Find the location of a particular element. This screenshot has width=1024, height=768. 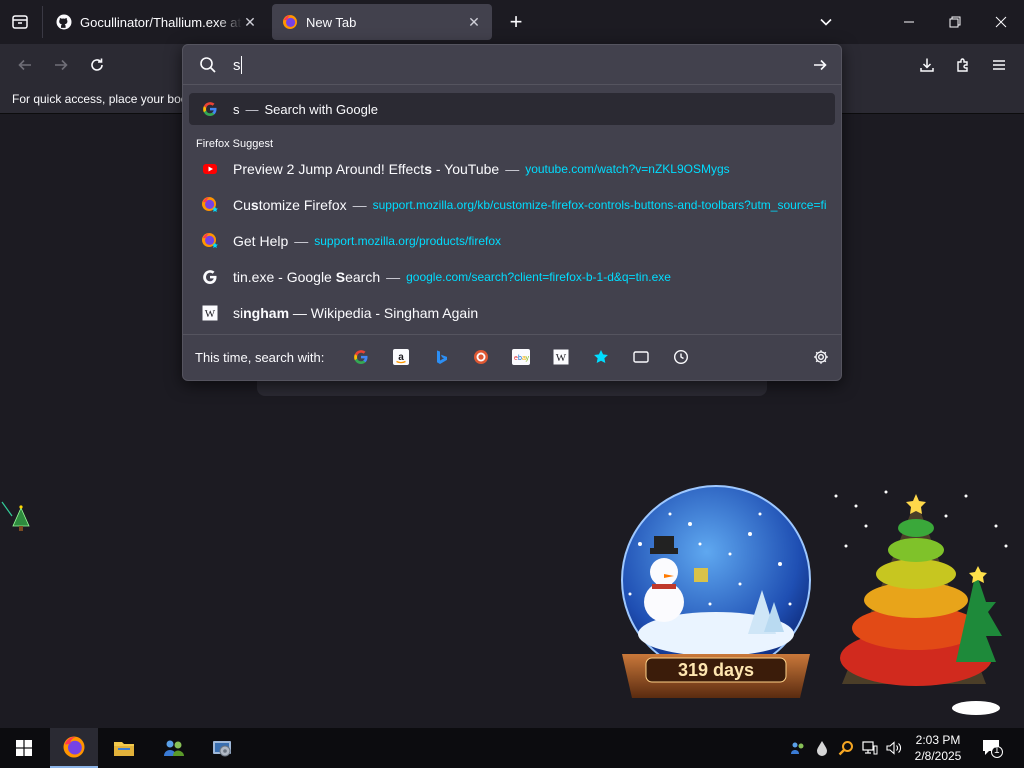

taskbar-control-panel is located at coordinates (222, 748).